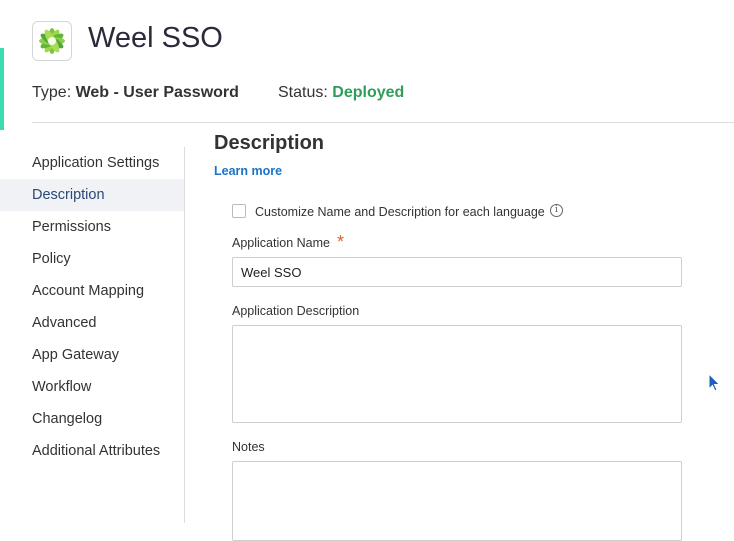 The height and width of the screenshot is (541, 734). What do you see at coordinates (248, 447) in the screenshot?
I see `notes-label: Notes` at bounding box center [248, 447].